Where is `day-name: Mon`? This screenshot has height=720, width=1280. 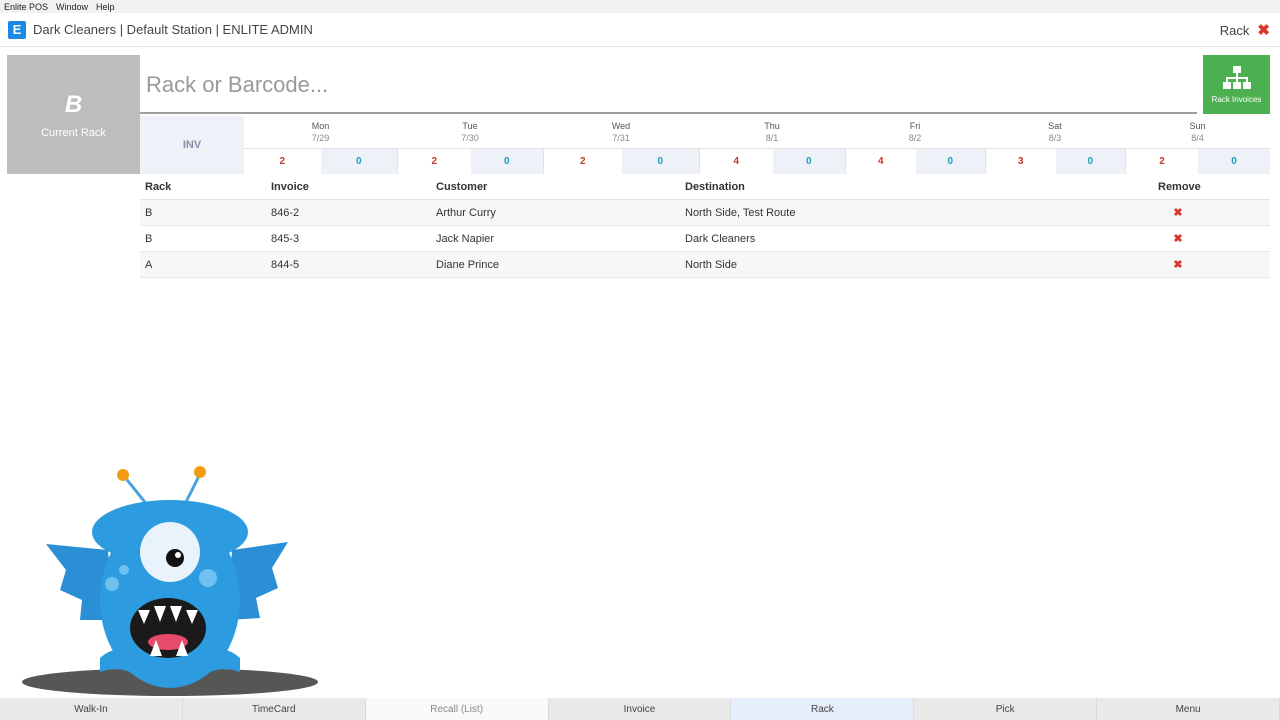 day-name: Mon is located at coordinates (320, 126).